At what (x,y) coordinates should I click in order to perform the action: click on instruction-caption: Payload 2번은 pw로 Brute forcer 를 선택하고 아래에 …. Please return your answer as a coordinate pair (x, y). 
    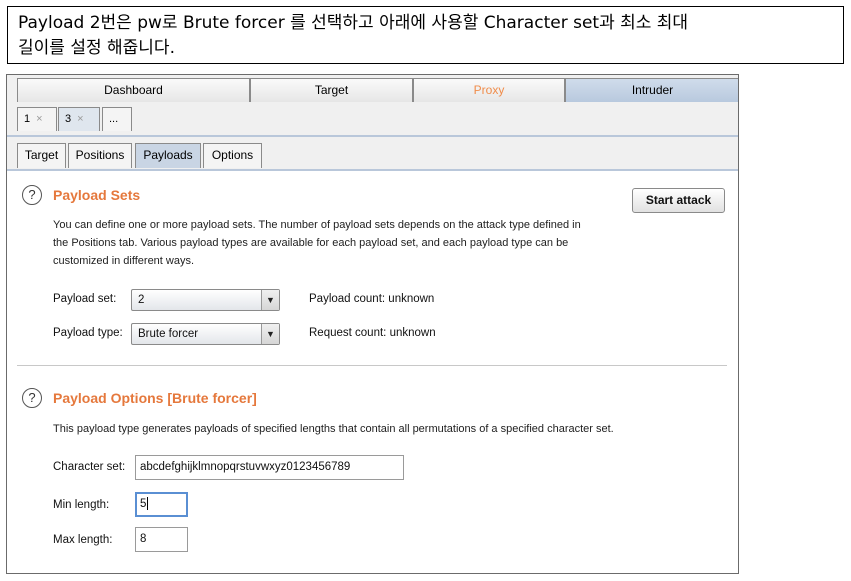
    Looking at the image, I should click on (425, 35).